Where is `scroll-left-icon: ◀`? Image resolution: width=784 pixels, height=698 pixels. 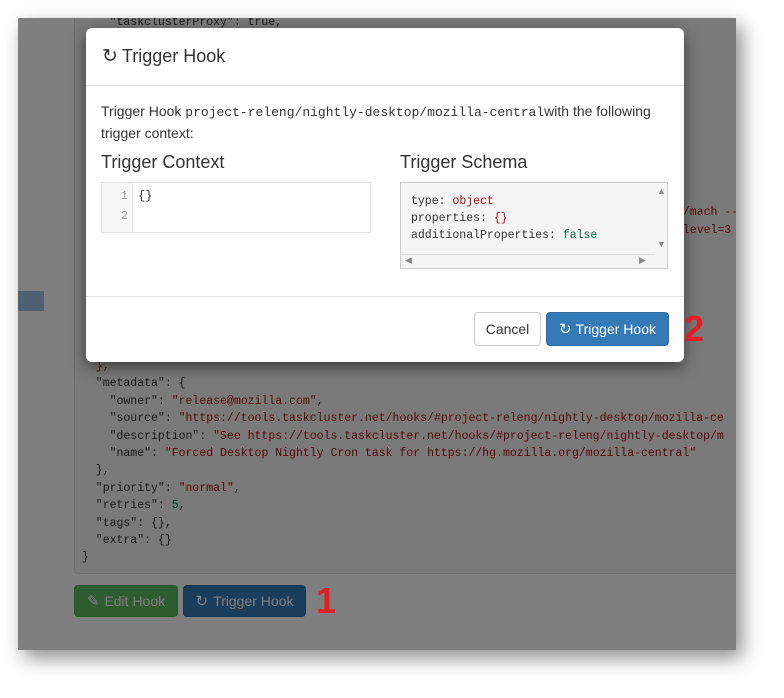 scroll-left-icon: ◀ is located at coordinates (408, 260).